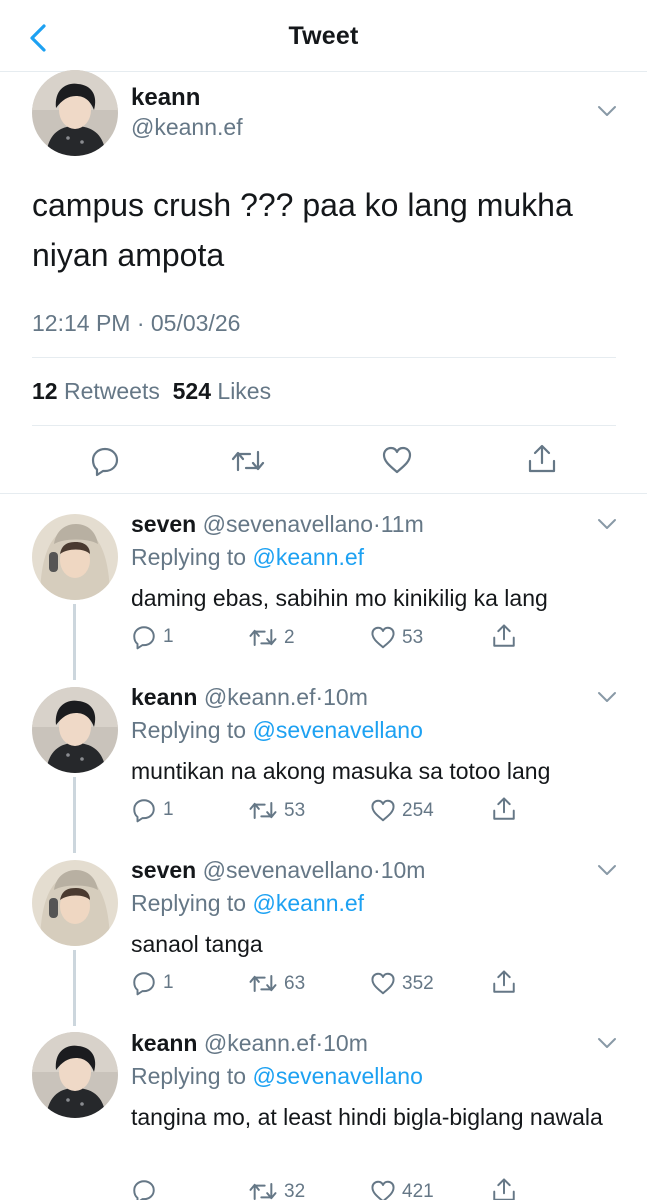  What do you see at coordinates (396, 637) in the screenshot?
I see `like-button: 53` at bounding box center [396, 637].